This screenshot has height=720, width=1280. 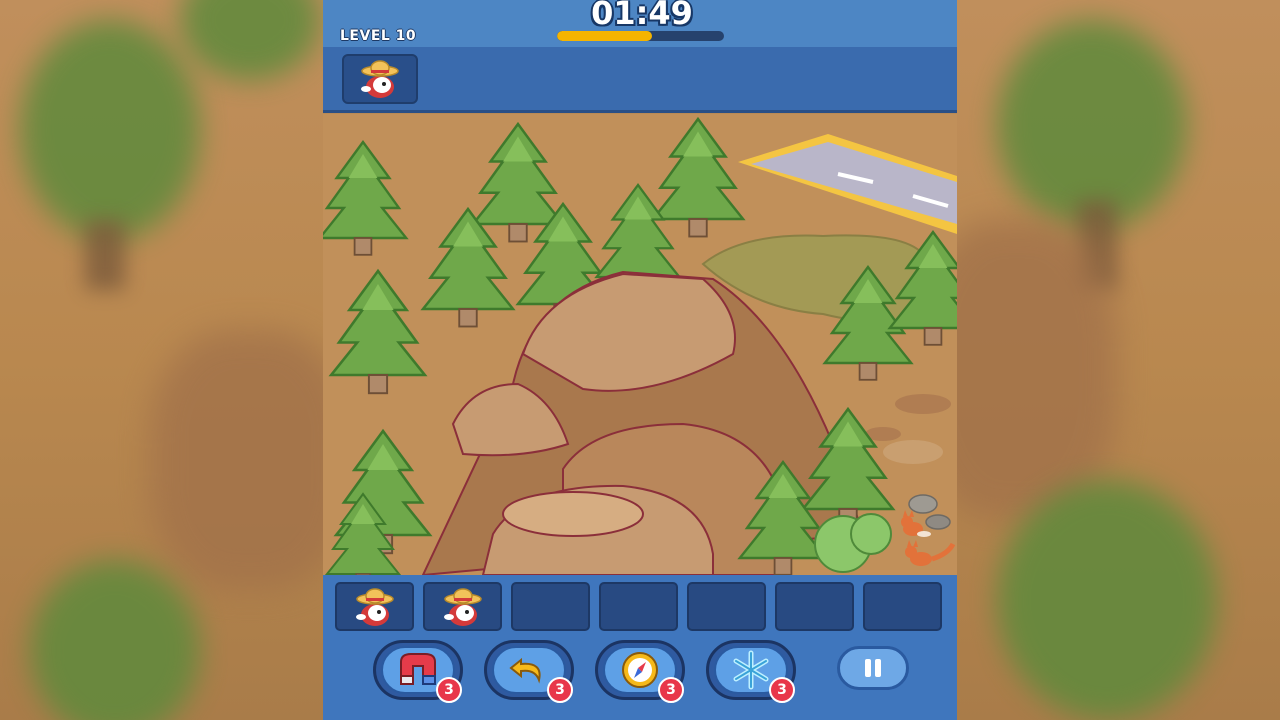 I want to click on top-bar: LEVEL 10 01:49, so click(x=640, y=23).